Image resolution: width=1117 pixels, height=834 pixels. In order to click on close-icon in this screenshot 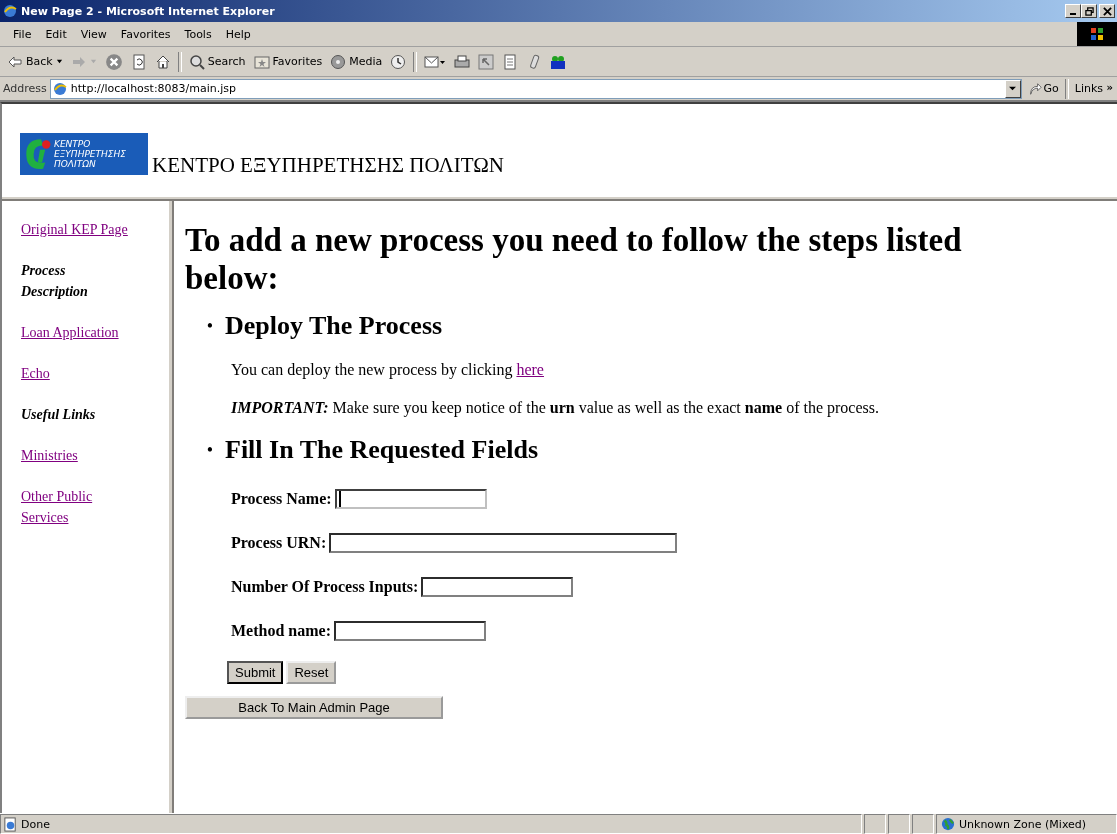, I will do `click(1107, 11)`.